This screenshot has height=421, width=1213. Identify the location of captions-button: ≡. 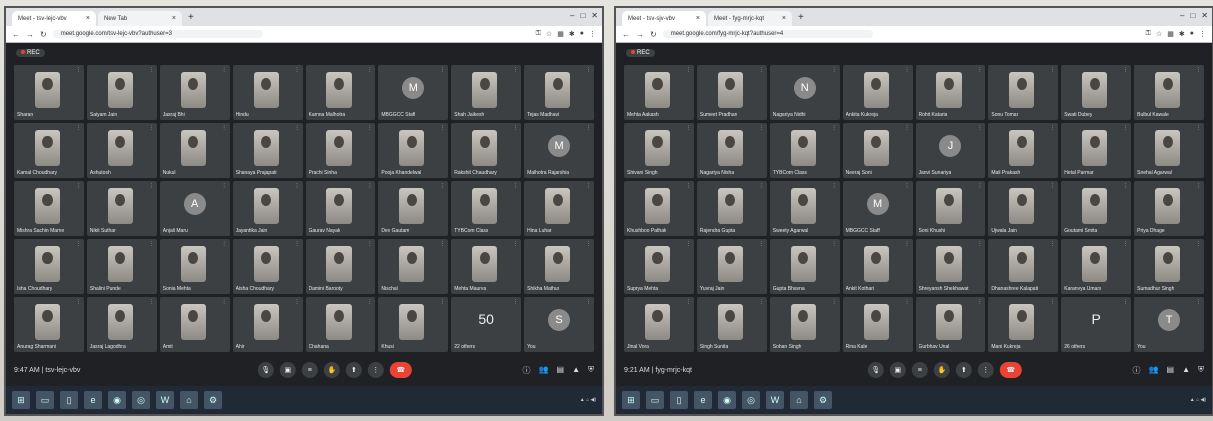
(919, 370).